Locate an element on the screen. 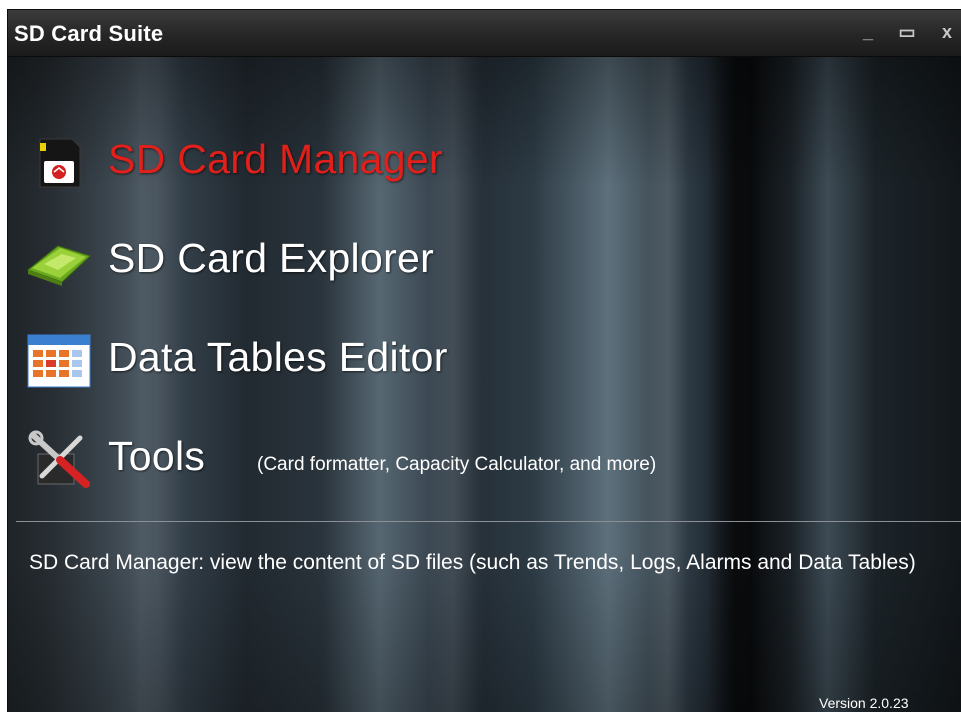  tools-icon is located at coordinates (59, 460).